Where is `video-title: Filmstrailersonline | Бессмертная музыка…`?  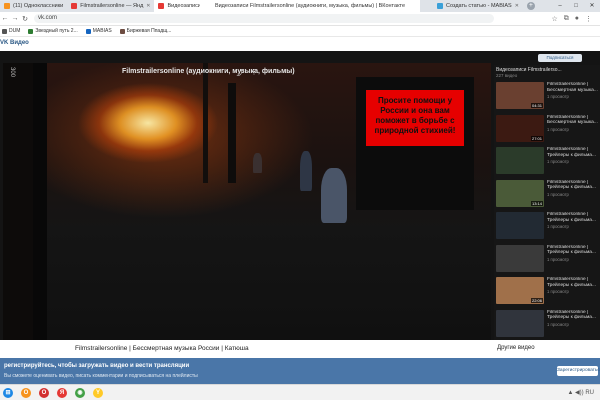 video-title: Filmstrailersonline | Бессмертная музыка… is located at coordinates (162, 348).